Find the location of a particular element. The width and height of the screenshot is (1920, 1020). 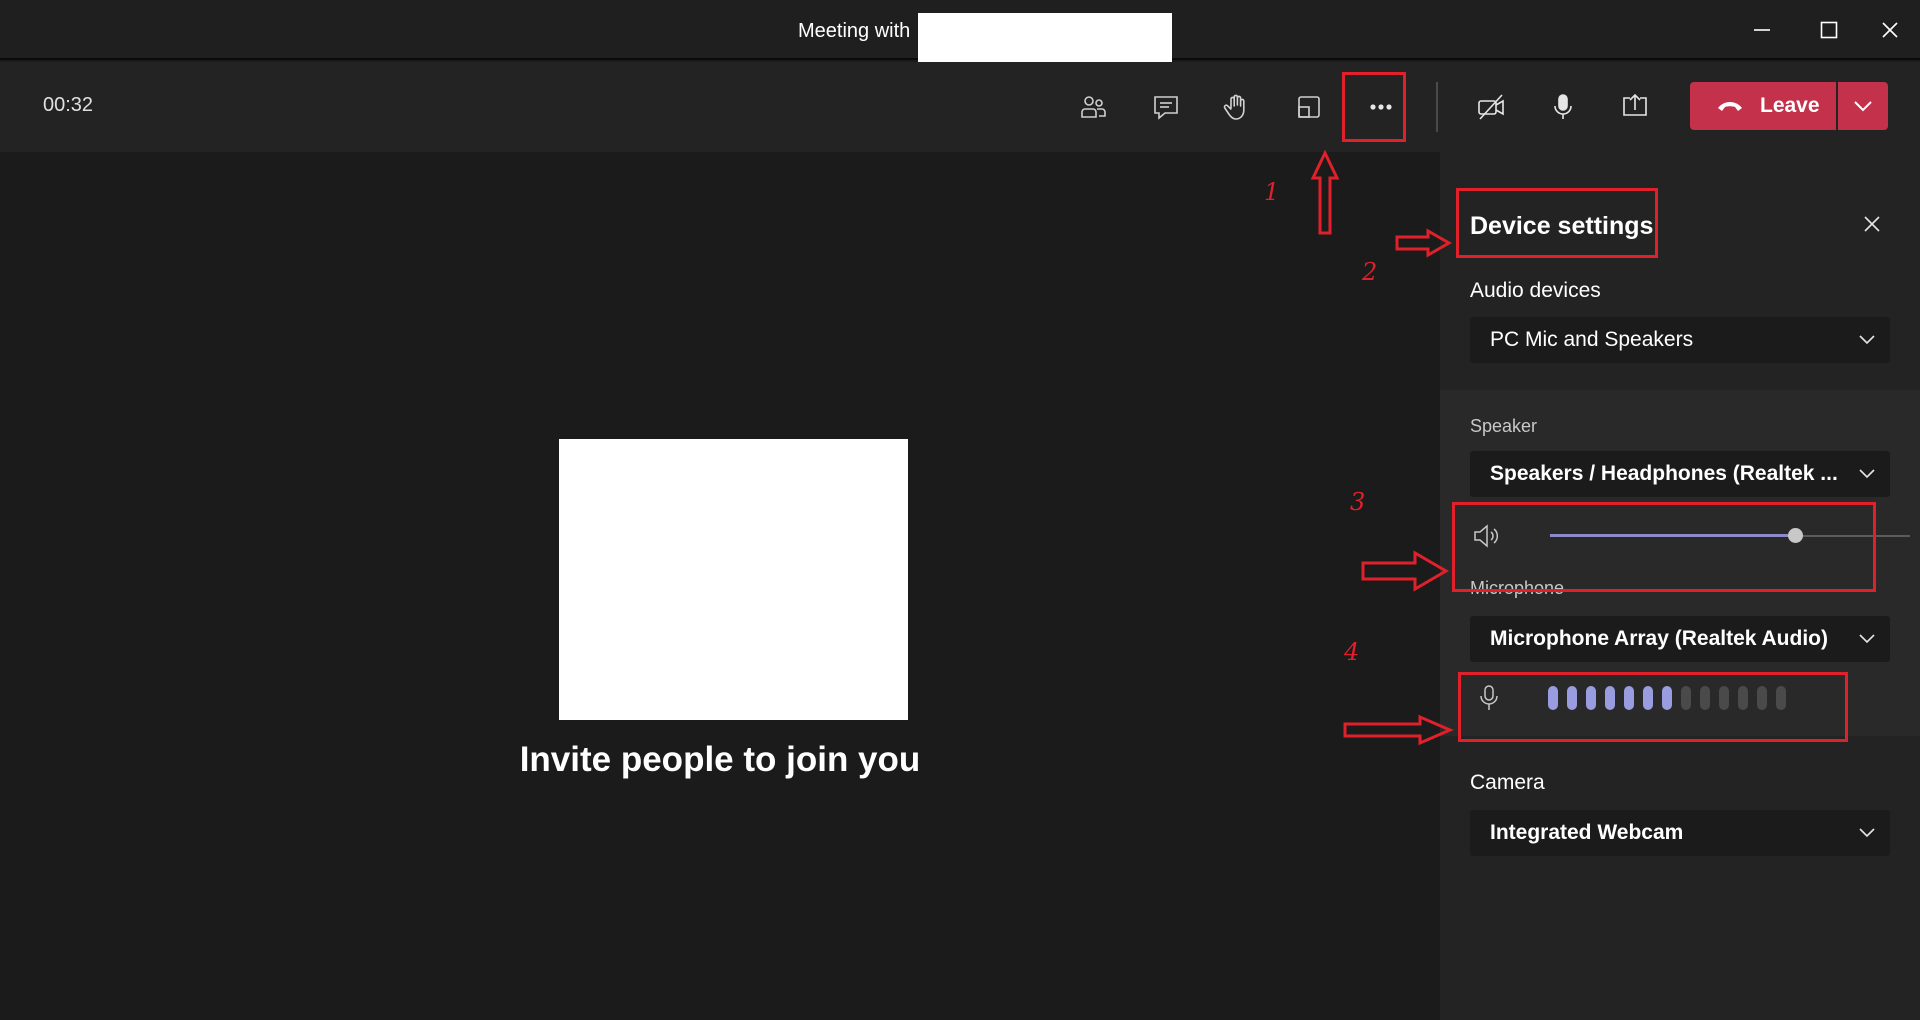

leave-button: Leave is located at coordinates (1763, 106).